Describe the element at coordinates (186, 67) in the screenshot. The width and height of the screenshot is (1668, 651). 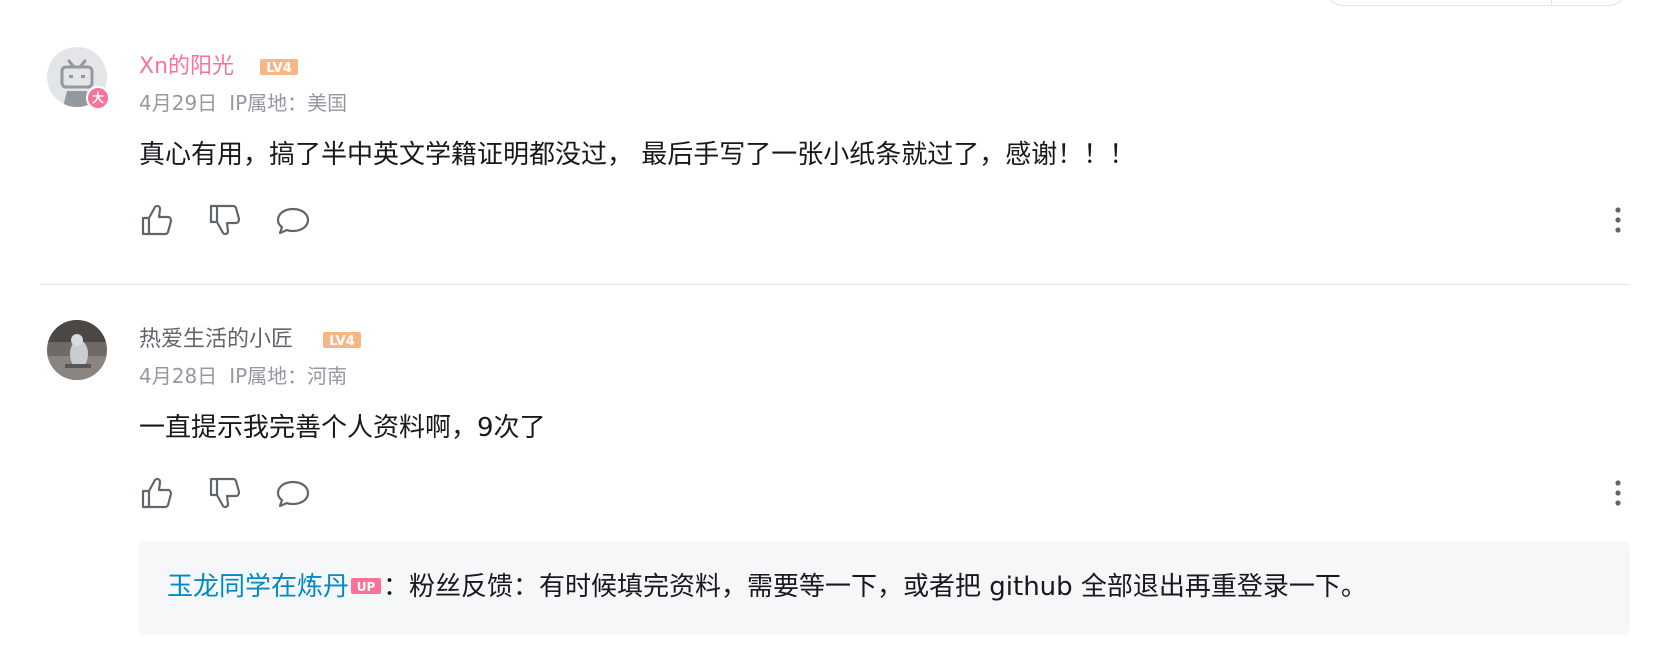
I see `username: Xn的阳光` at that location.